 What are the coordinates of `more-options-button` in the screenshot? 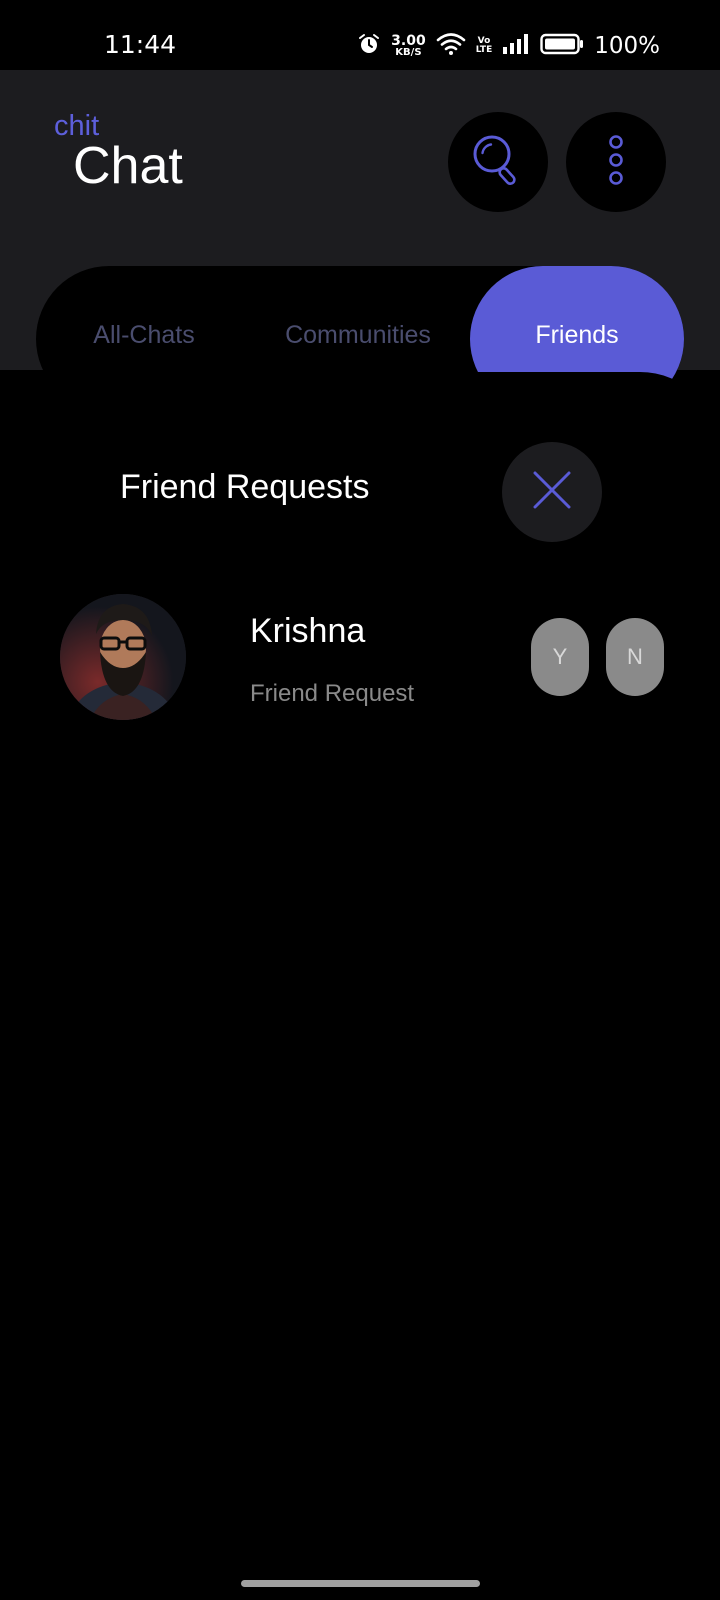 It's located at (616, 162).